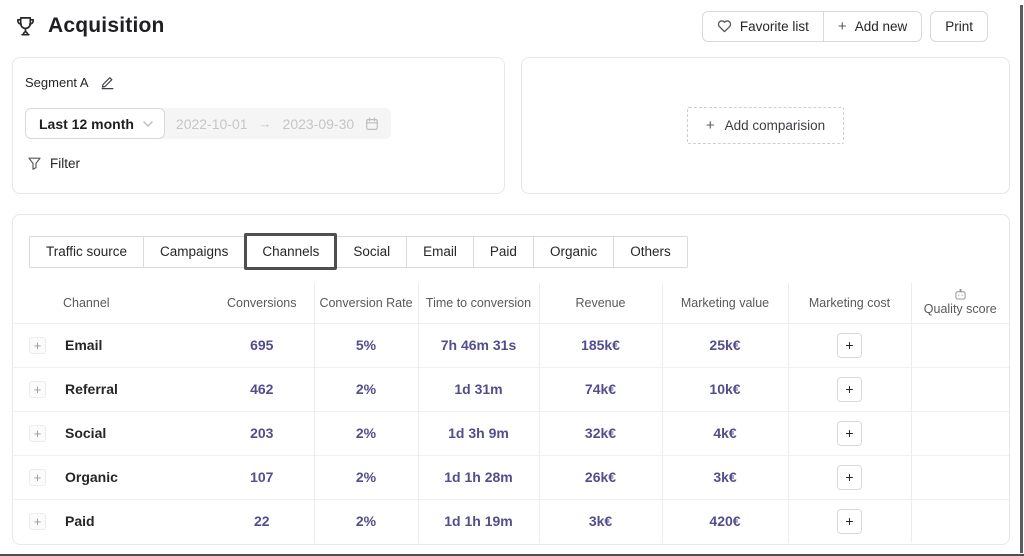  I want to click on col-header-revenue: Revenue, so click(600, 303).